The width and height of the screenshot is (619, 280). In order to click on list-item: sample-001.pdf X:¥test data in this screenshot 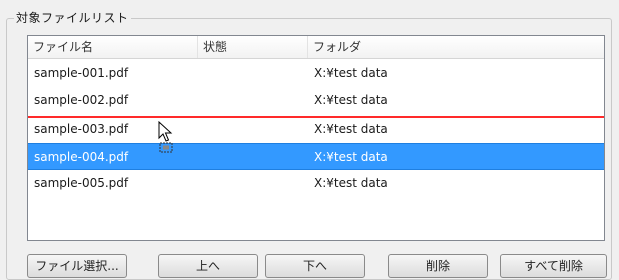, I will do `click(316, 73)`.